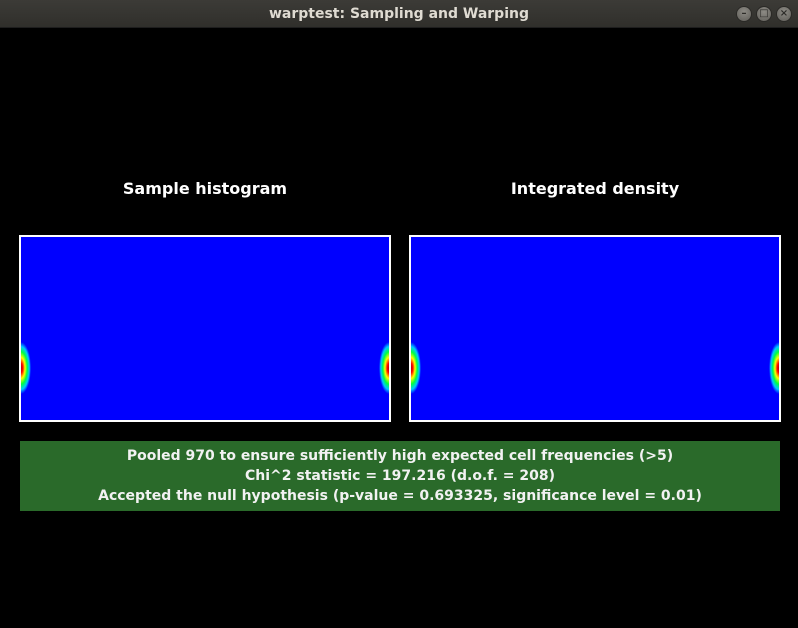 The width and height of the screenshot is (798, 628). I want to click on chi2-statistic: Chi^2 statistic = 197.216 (d.o.f. = 208), so click(399, 476).